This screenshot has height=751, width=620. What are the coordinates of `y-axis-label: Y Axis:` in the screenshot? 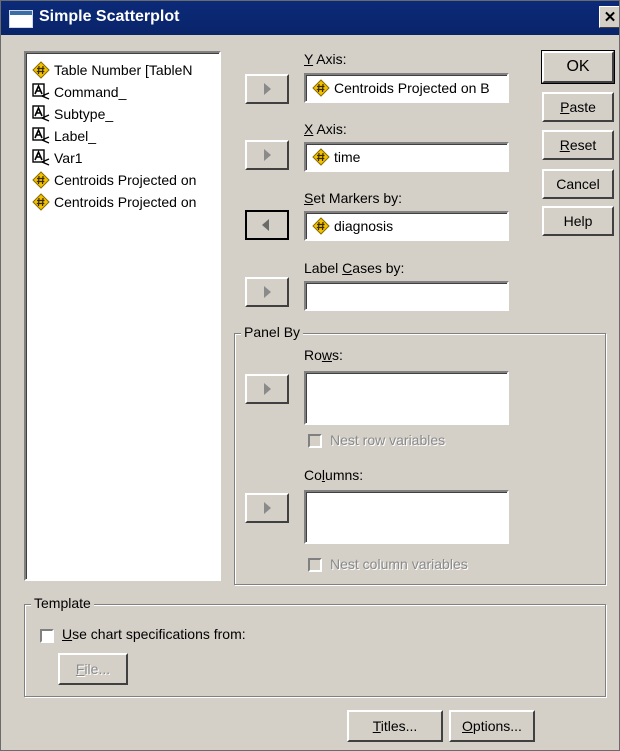 It's located at (325, 59).